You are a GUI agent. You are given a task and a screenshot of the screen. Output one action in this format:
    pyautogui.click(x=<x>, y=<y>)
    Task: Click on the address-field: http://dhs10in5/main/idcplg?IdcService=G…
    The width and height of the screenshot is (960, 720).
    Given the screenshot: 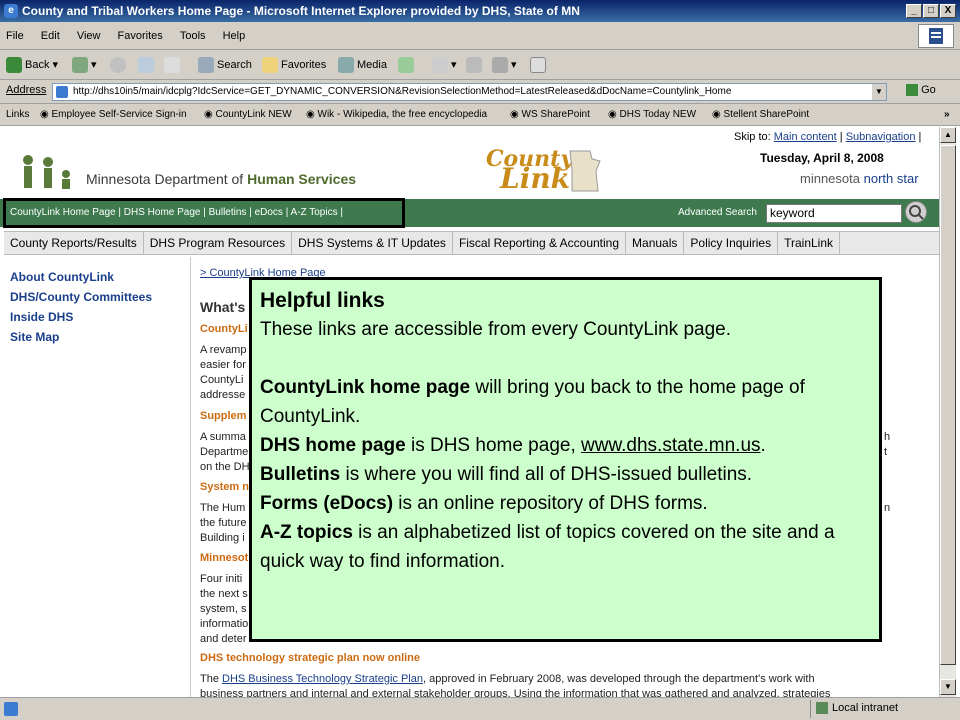 What is the action you would take?
    pyautogui.click(x=469, y=92)
    